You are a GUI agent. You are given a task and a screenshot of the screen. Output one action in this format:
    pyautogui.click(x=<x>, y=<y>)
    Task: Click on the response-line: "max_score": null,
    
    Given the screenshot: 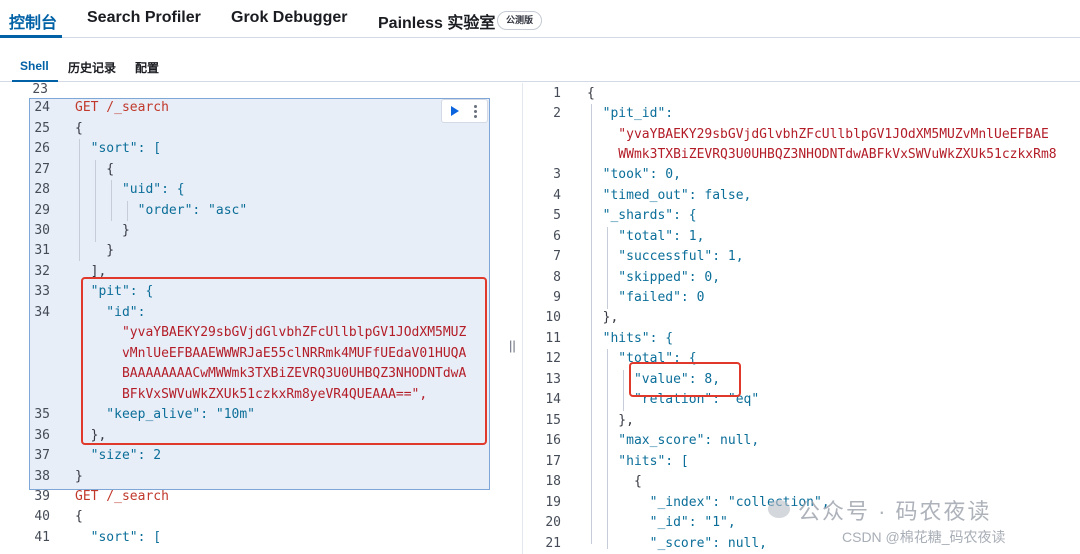 What is the action you would take?
    pyautogui.click(x=673, y=440)
    